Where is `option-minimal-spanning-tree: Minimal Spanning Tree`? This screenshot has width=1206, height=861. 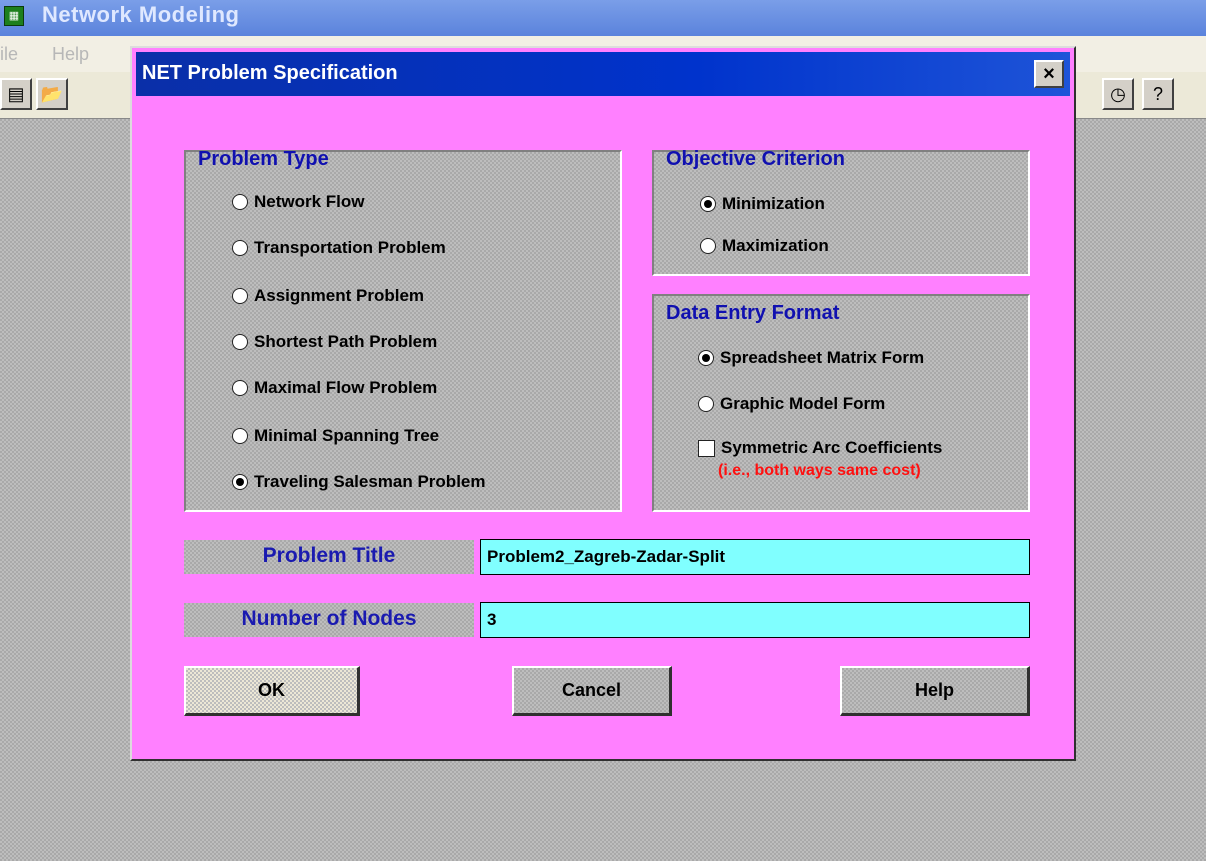
option-minimal-spanning-tree: Minimal Spanning Tree is located at coordinates (335, 436).